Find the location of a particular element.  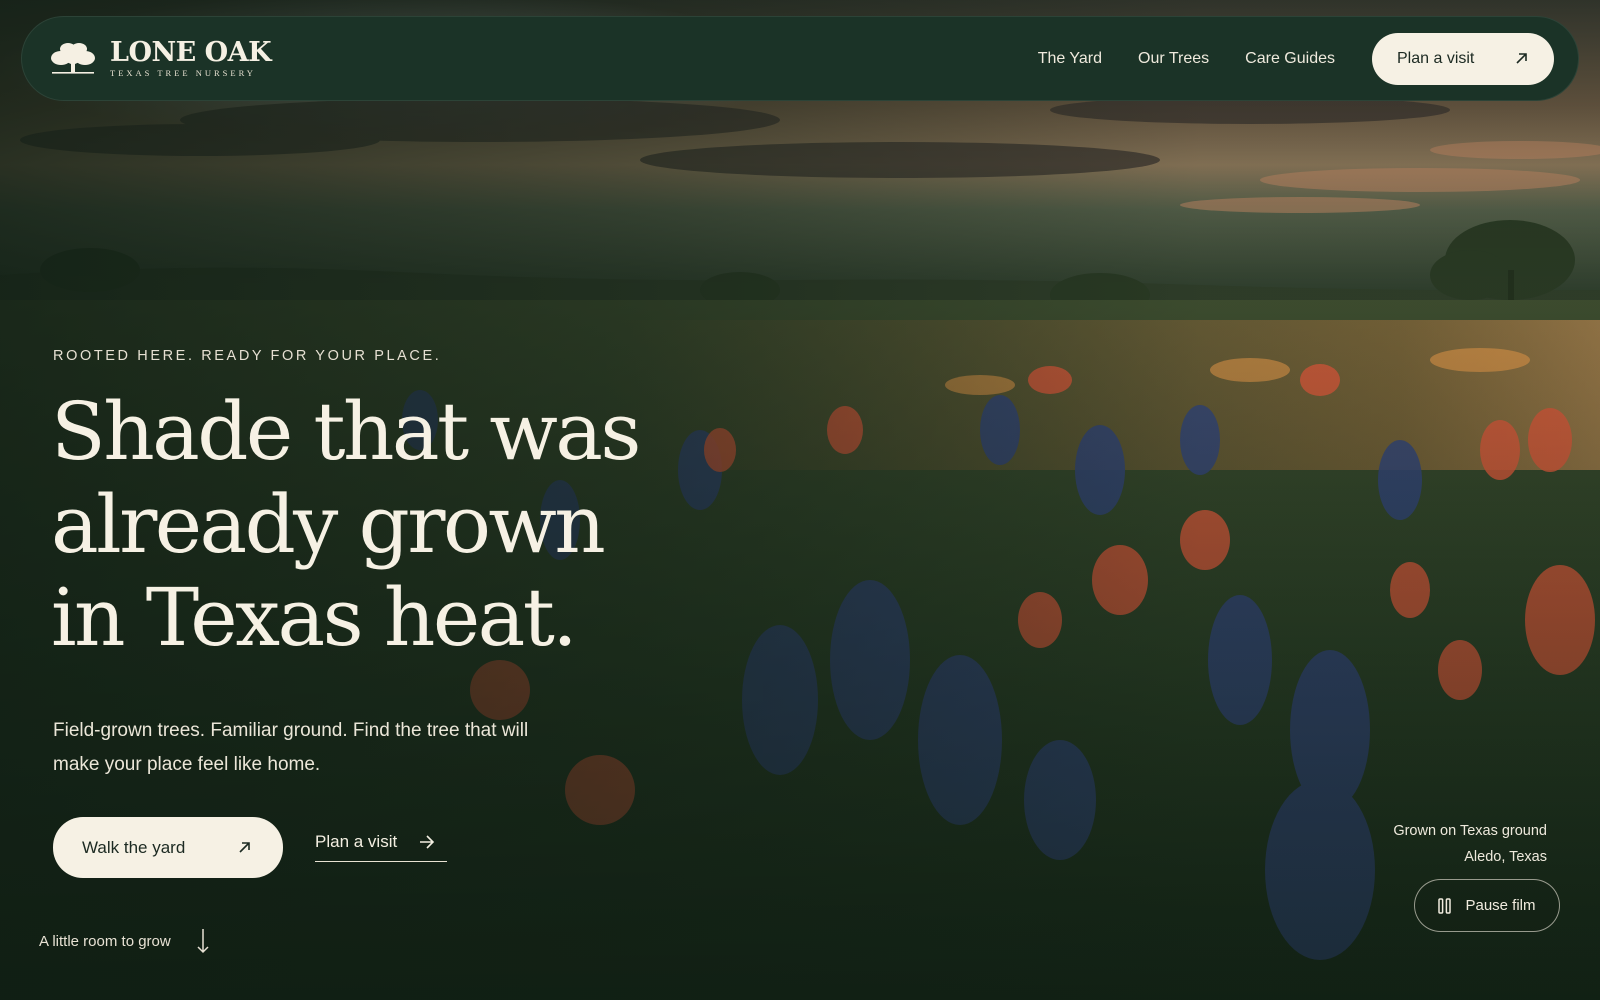

pause-film-label: Pause film is located at coordinates (1500, 905).